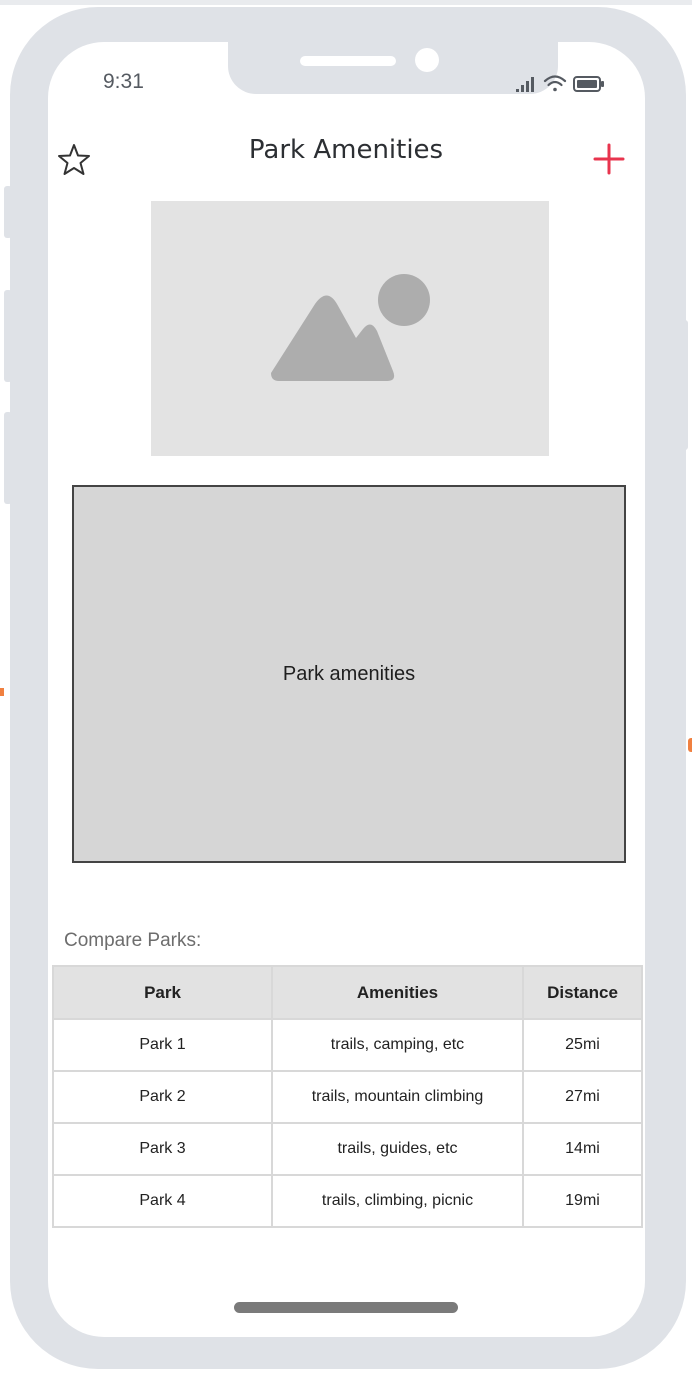 This screenshot has height=1373, width=692. What do you see at coordinates (346, 1307) in the screenshot?
I see `home-indicator` at bounding box center [346, 1307].